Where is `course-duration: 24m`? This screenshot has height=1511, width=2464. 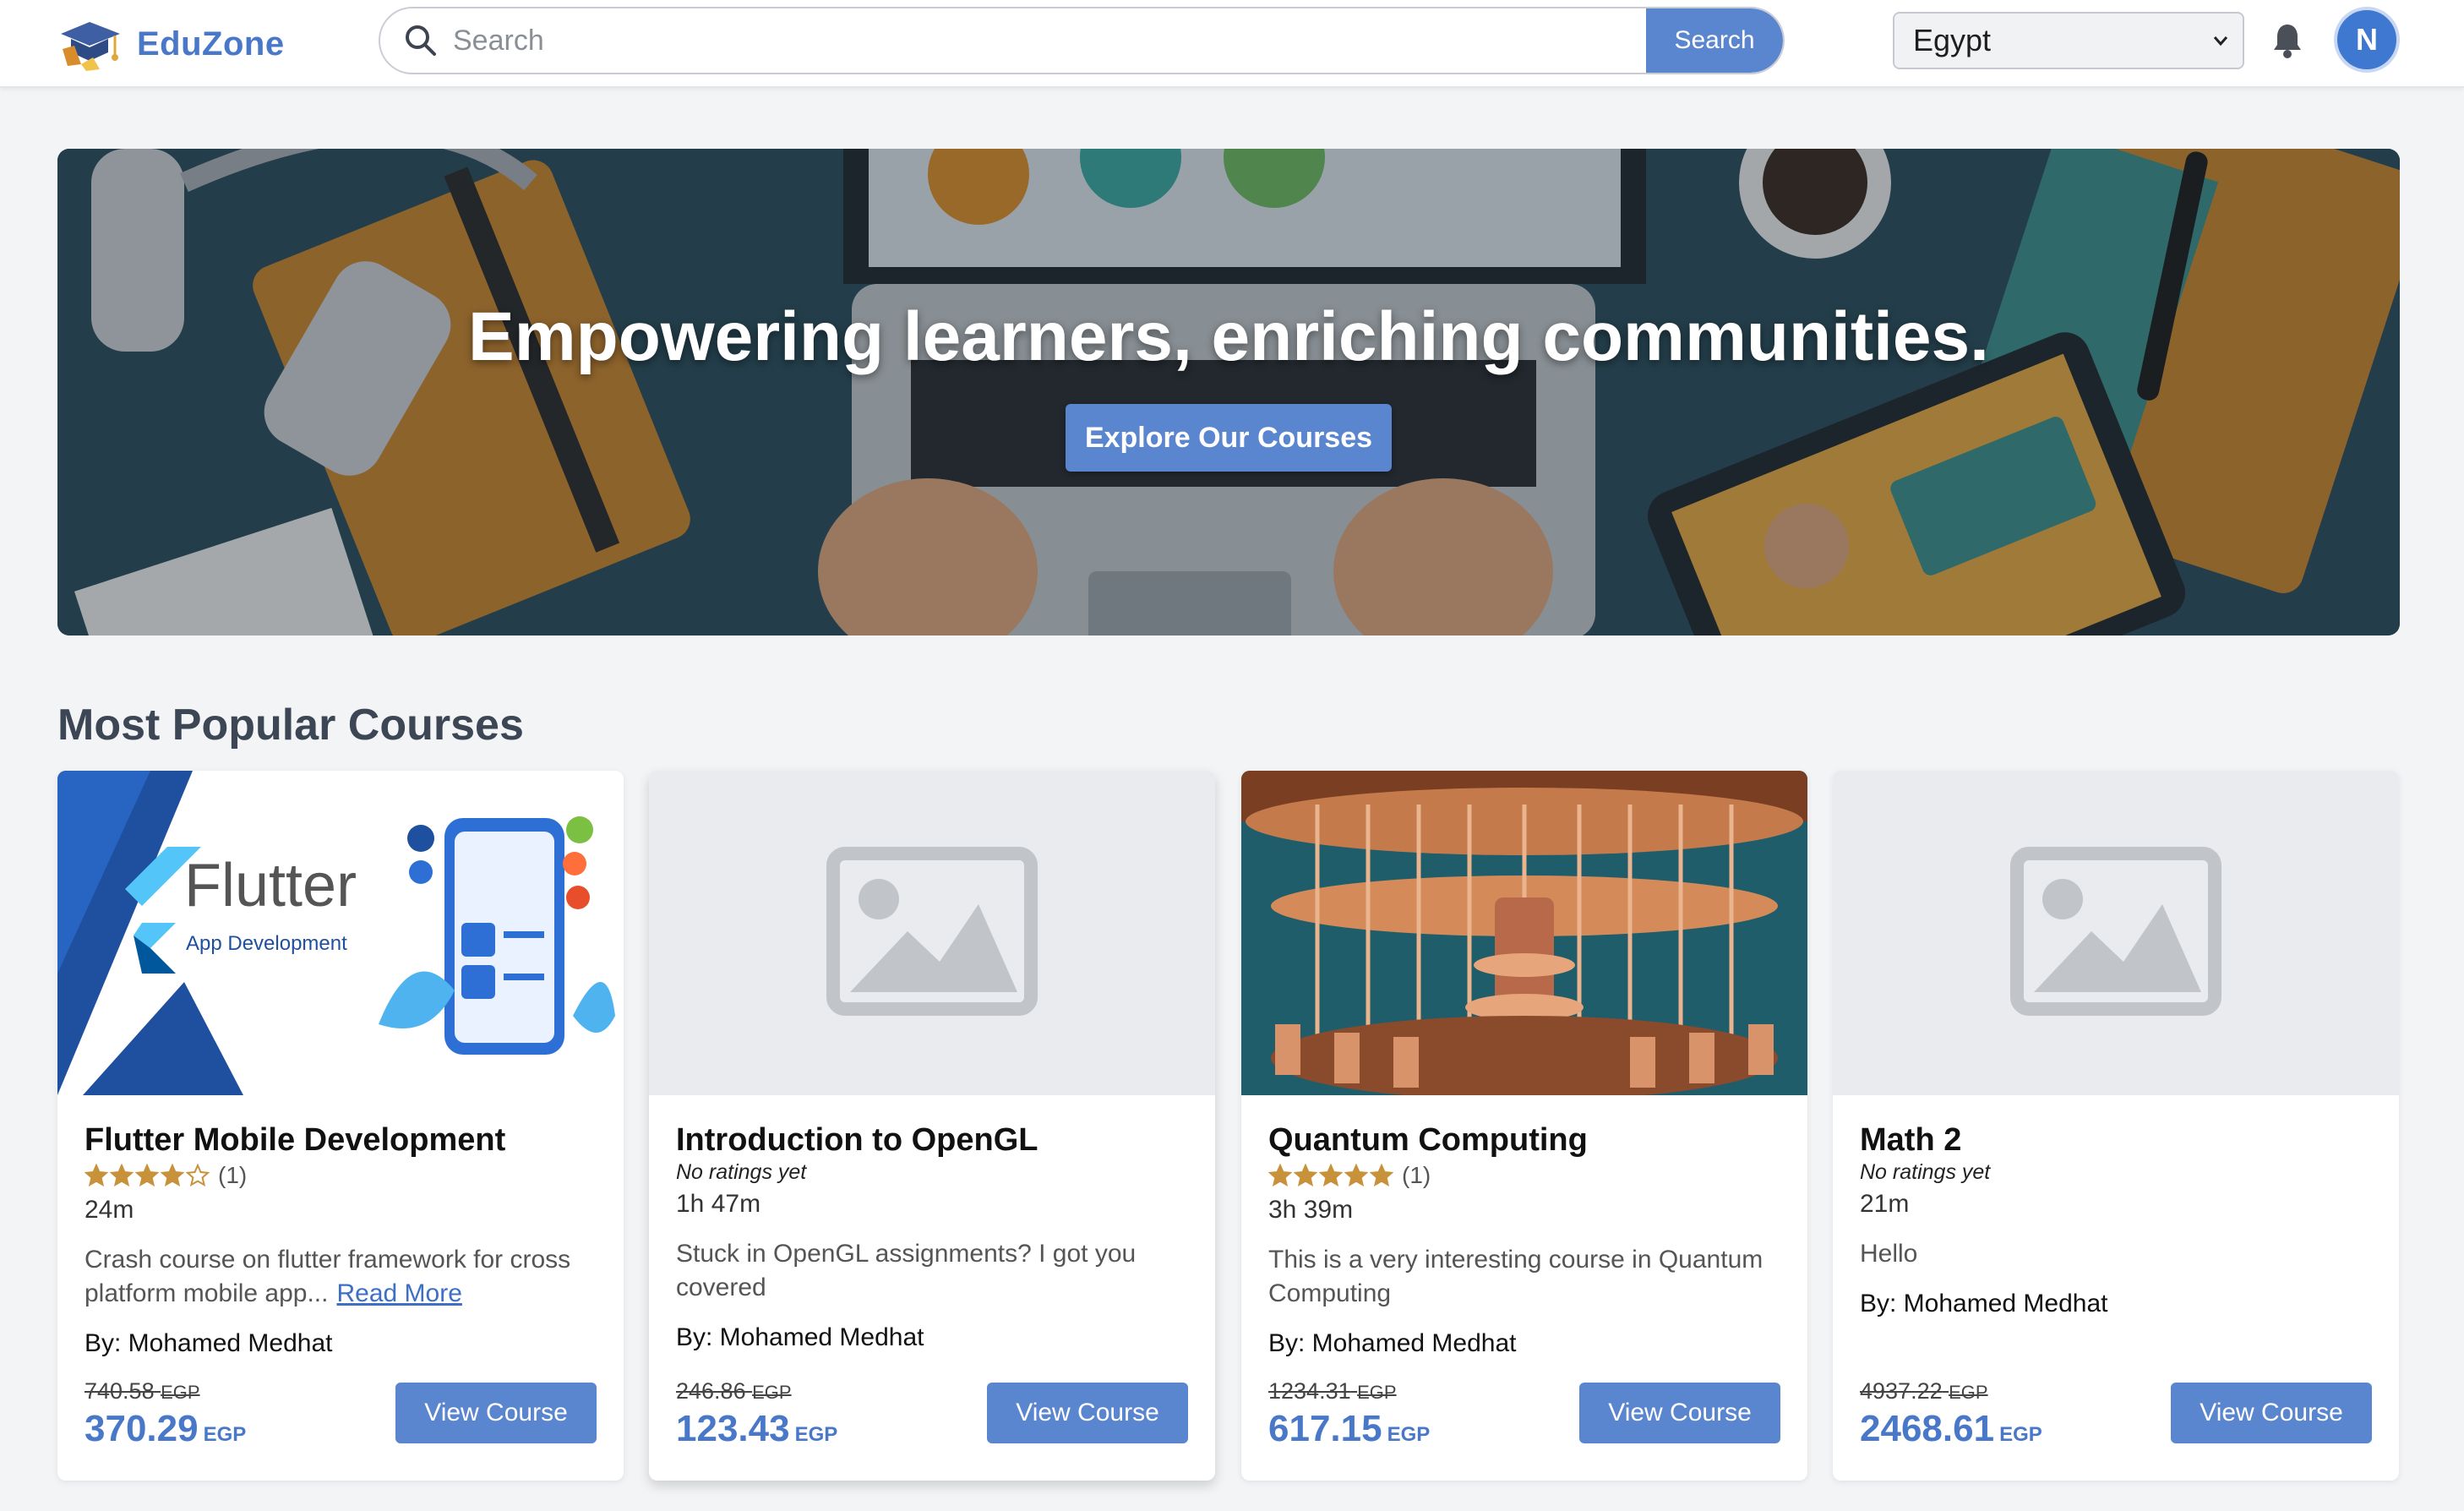 course-duration: 24m is located at coordinates (109, 1210).